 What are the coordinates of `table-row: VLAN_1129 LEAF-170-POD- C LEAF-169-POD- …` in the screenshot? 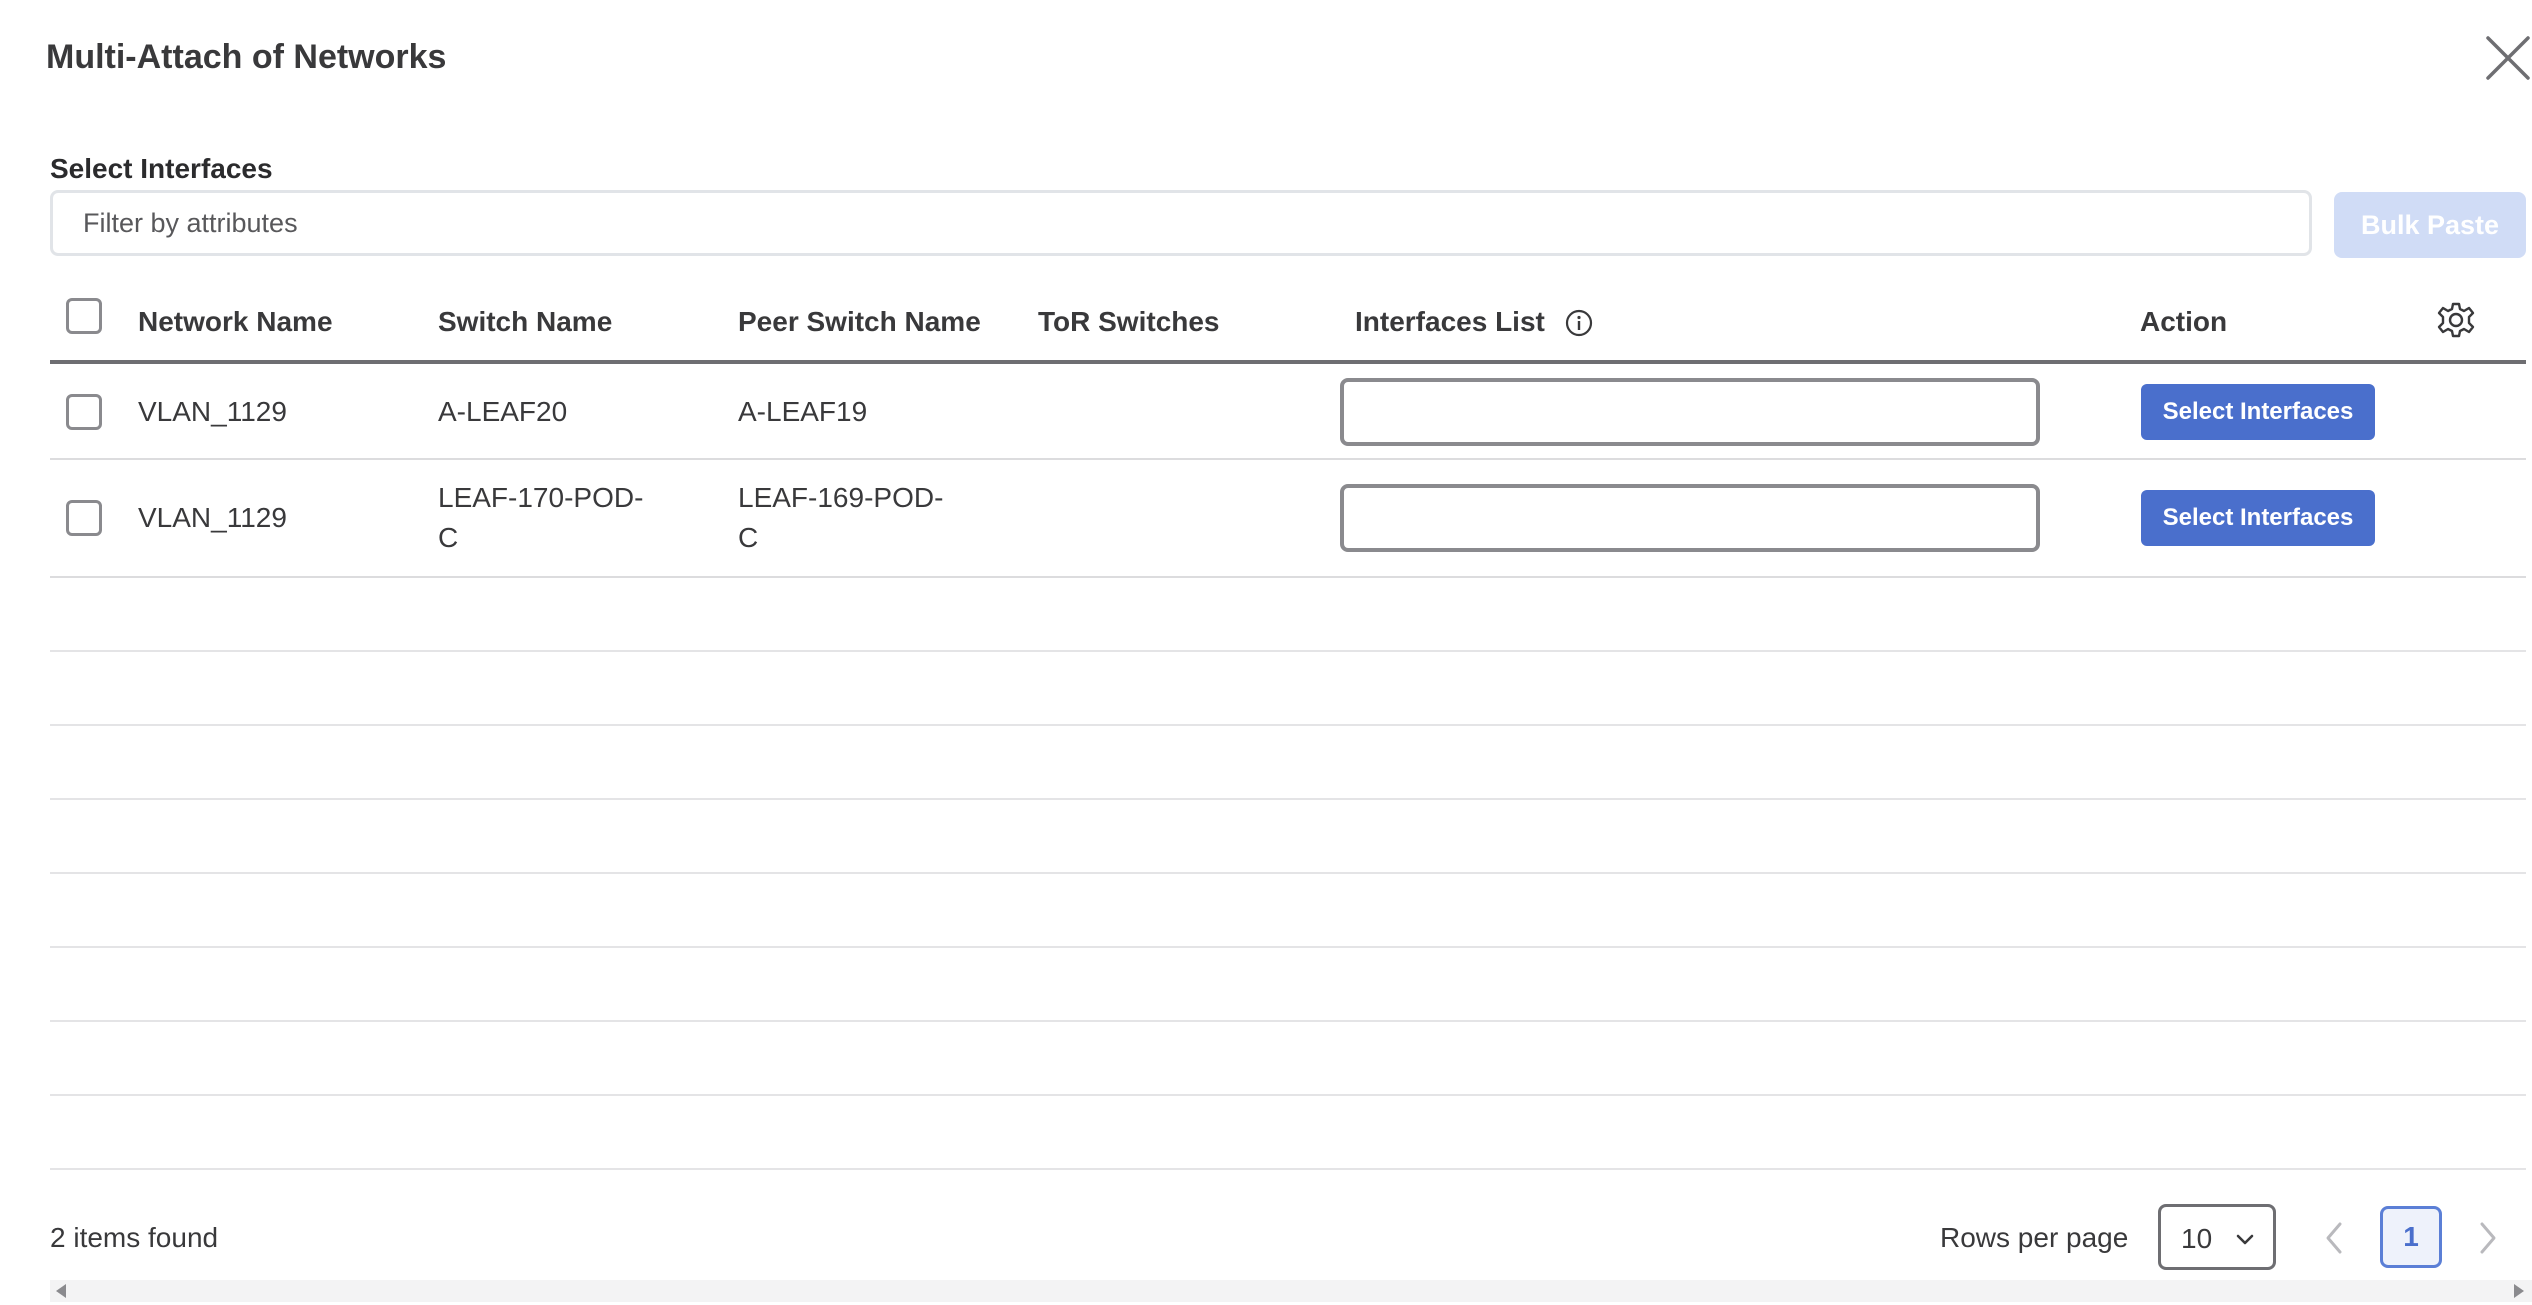 It's located at (1288, 519).